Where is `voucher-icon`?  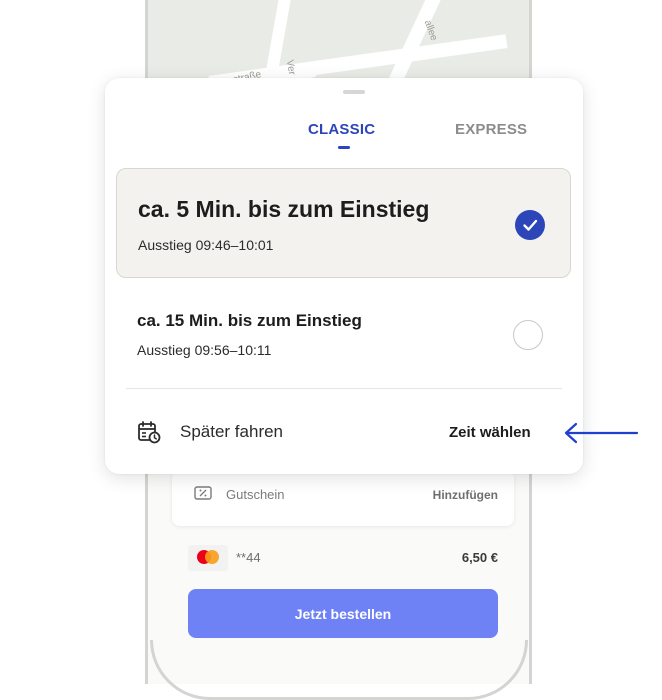 voucher-icon is located at coordinates (203, 493).